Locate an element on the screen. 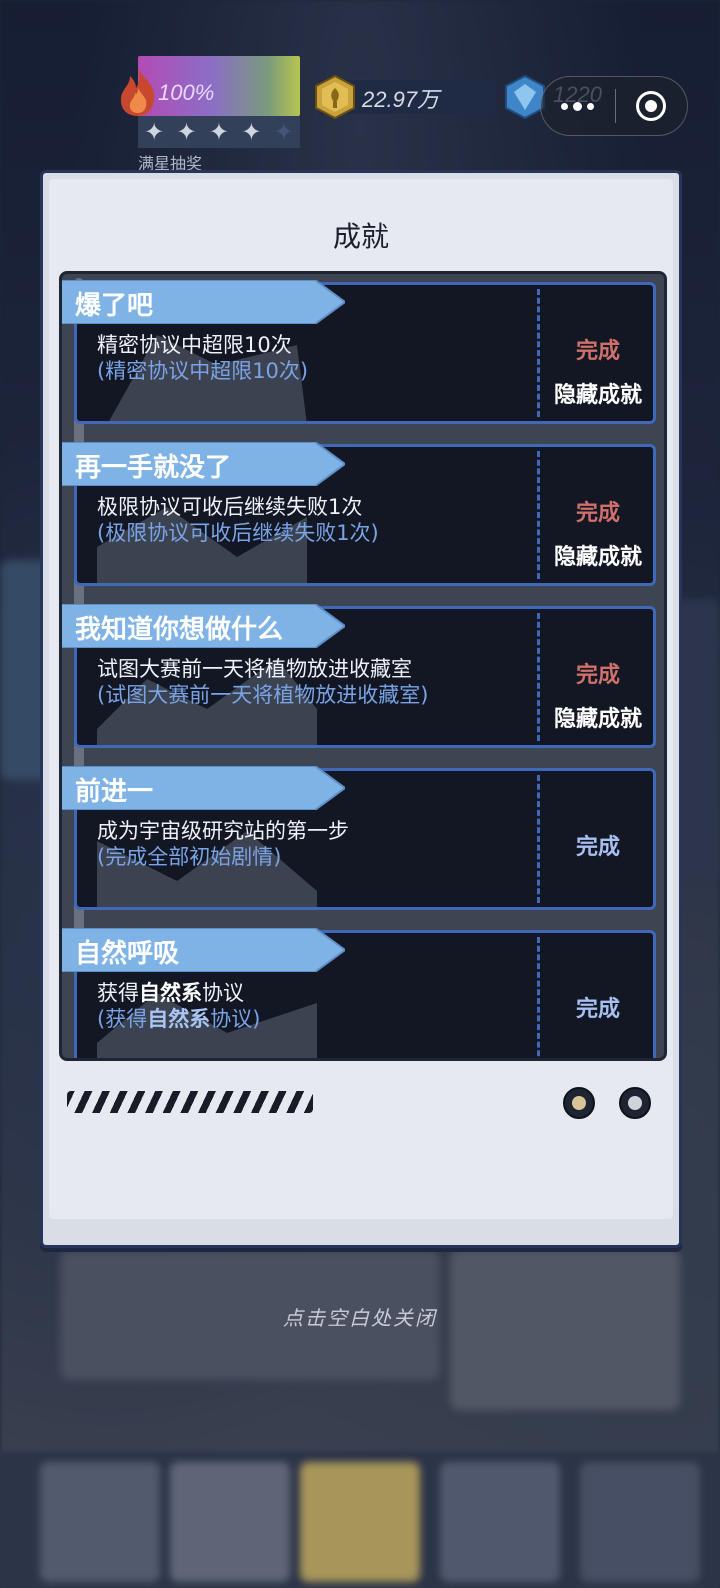 The width and height of the screenshot is (720, 1588). achievement-desc-sub: (极限协议可收后继续失败1次) is located at coordinates (238, 533).